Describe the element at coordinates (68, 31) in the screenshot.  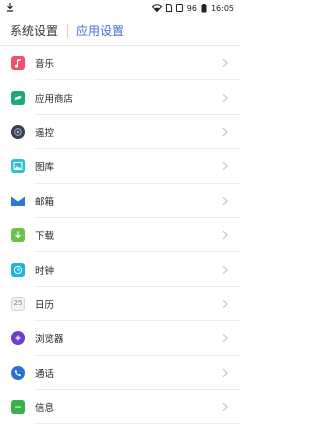
I see `tab-divider` at that location.